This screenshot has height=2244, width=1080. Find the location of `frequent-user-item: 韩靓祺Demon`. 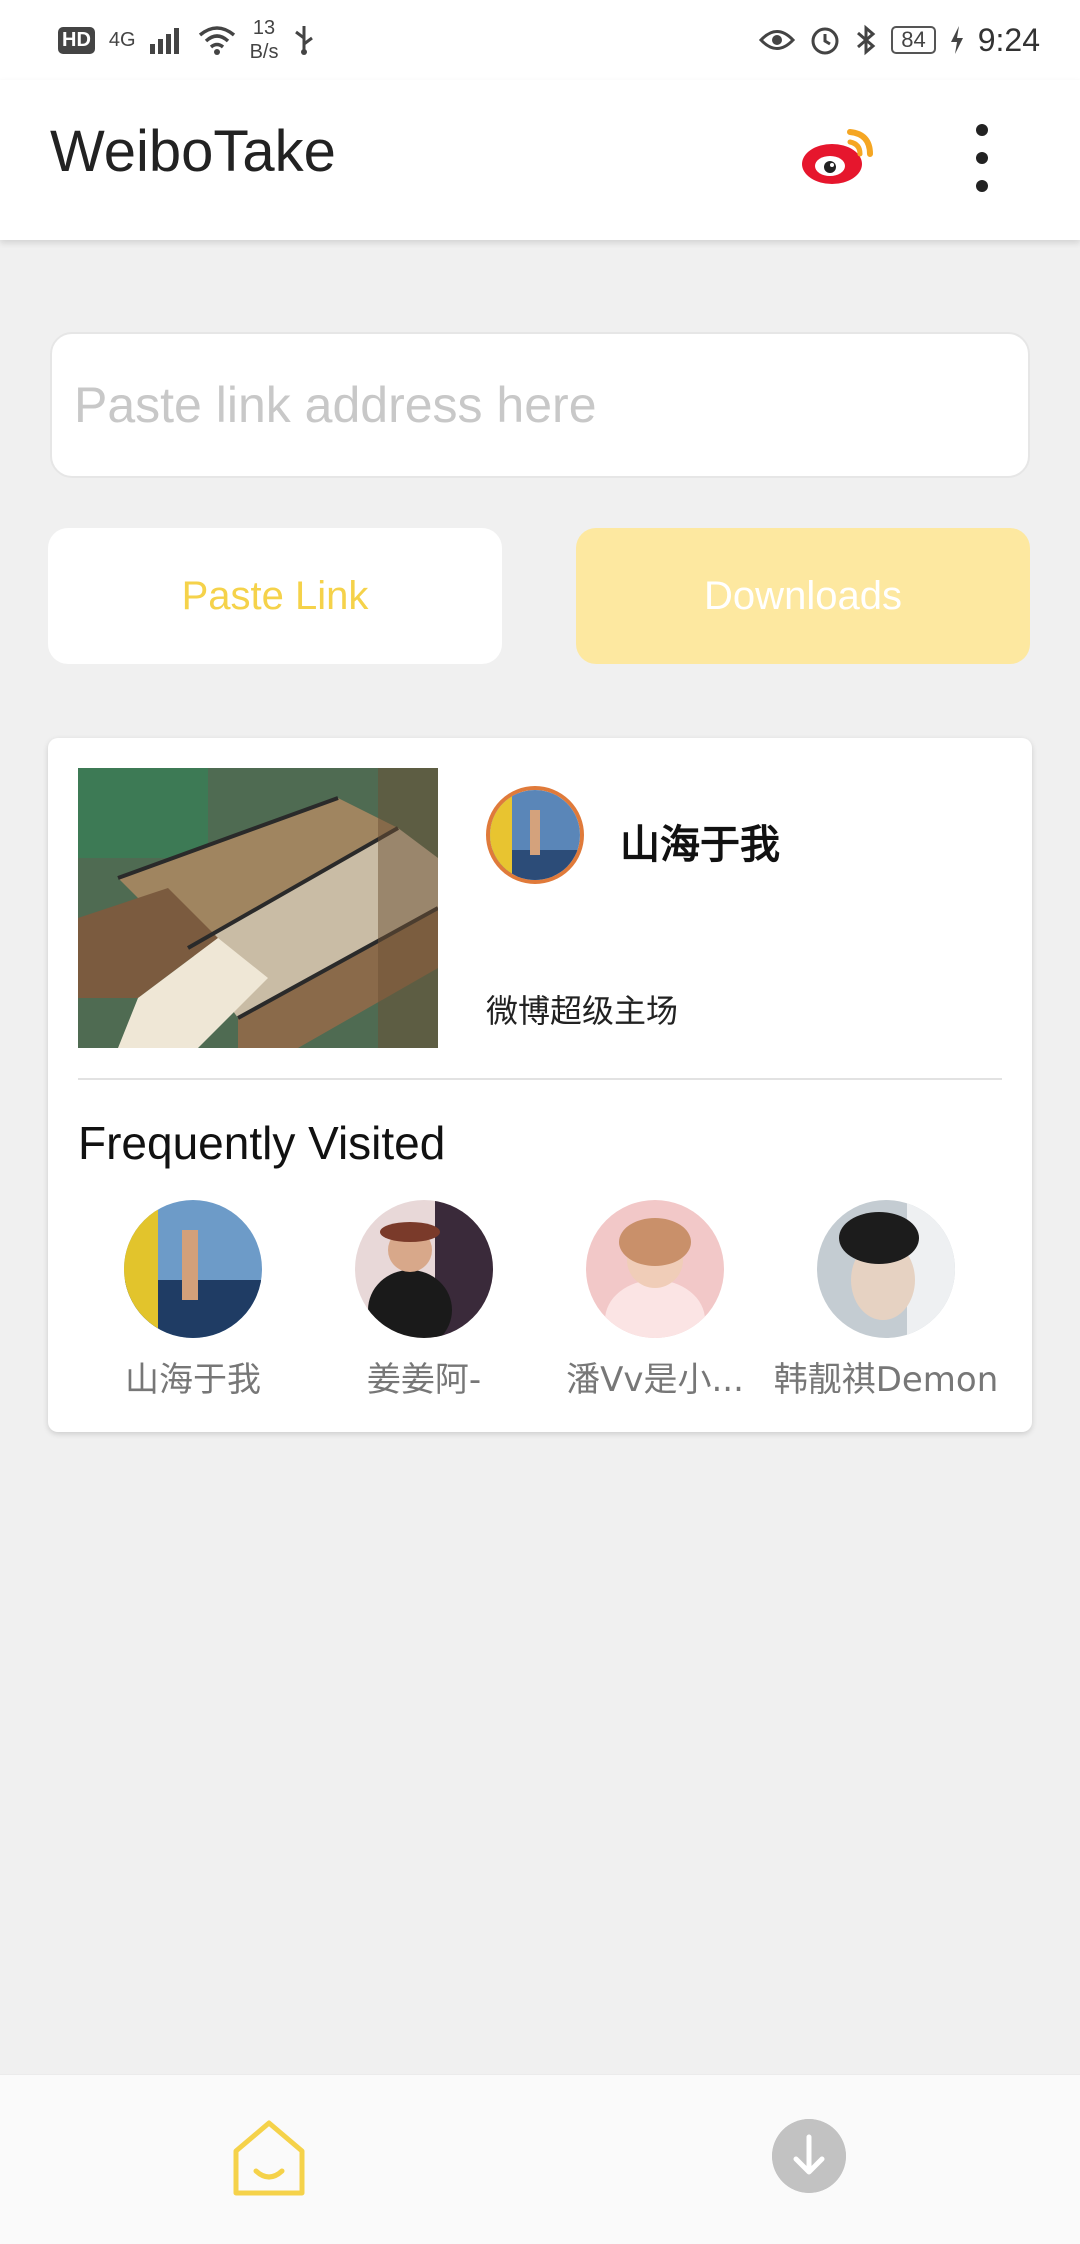

frequent-user-item: 韩靓祺Demon is located at coordinates (886, 1300).